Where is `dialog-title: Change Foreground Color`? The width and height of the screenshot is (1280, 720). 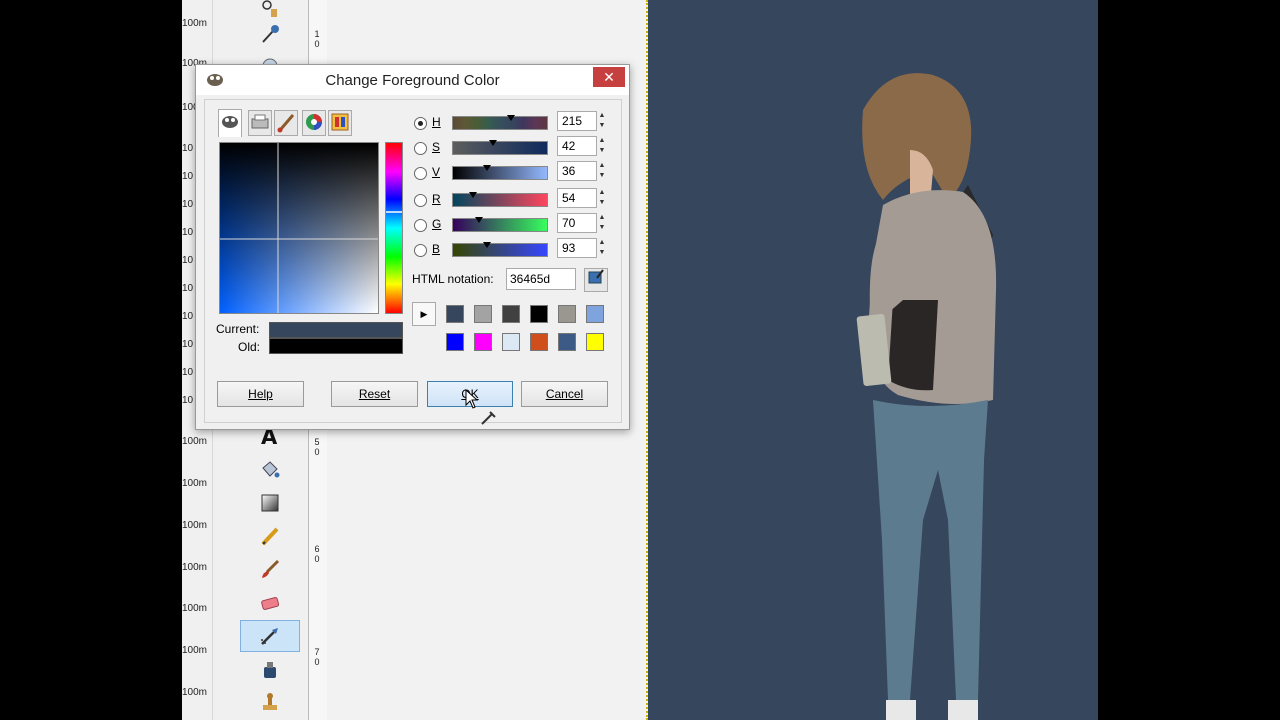 dialog-title: Change Foreground Color is located at coordinates (412, 80).